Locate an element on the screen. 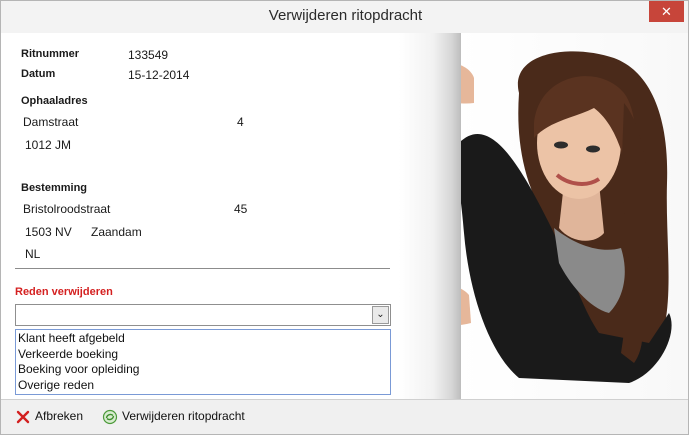 Image resolution: width=689 pixels, height=435 pixels. ritnummer-value: 133549 is located at coordinates (148, 55).